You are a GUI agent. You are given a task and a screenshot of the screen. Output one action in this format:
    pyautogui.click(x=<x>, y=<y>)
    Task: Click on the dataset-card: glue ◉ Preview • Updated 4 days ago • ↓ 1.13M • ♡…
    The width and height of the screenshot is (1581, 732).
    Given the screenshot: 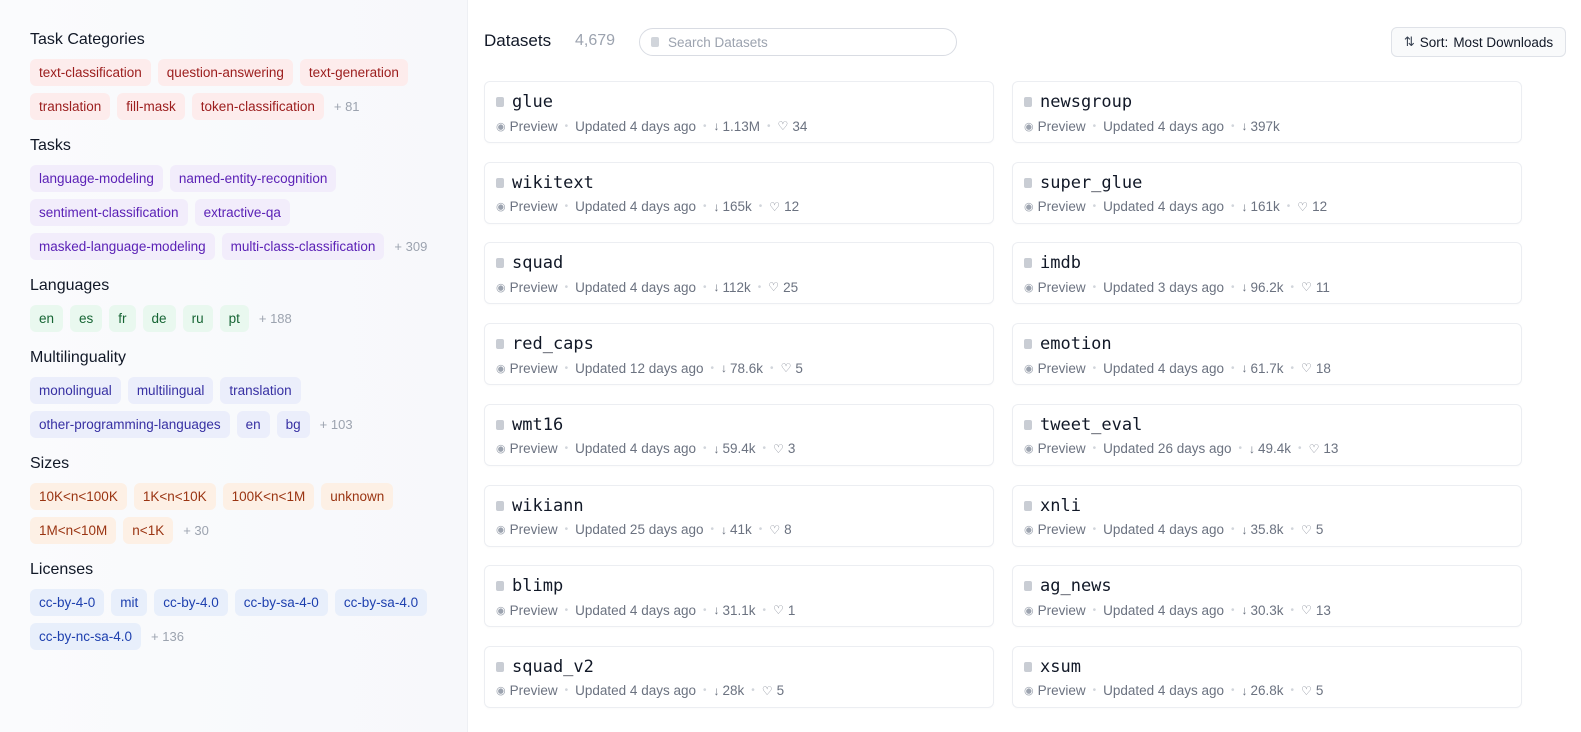 What is the action you would take?
    pyautogui.click(x=739, y=112)
    